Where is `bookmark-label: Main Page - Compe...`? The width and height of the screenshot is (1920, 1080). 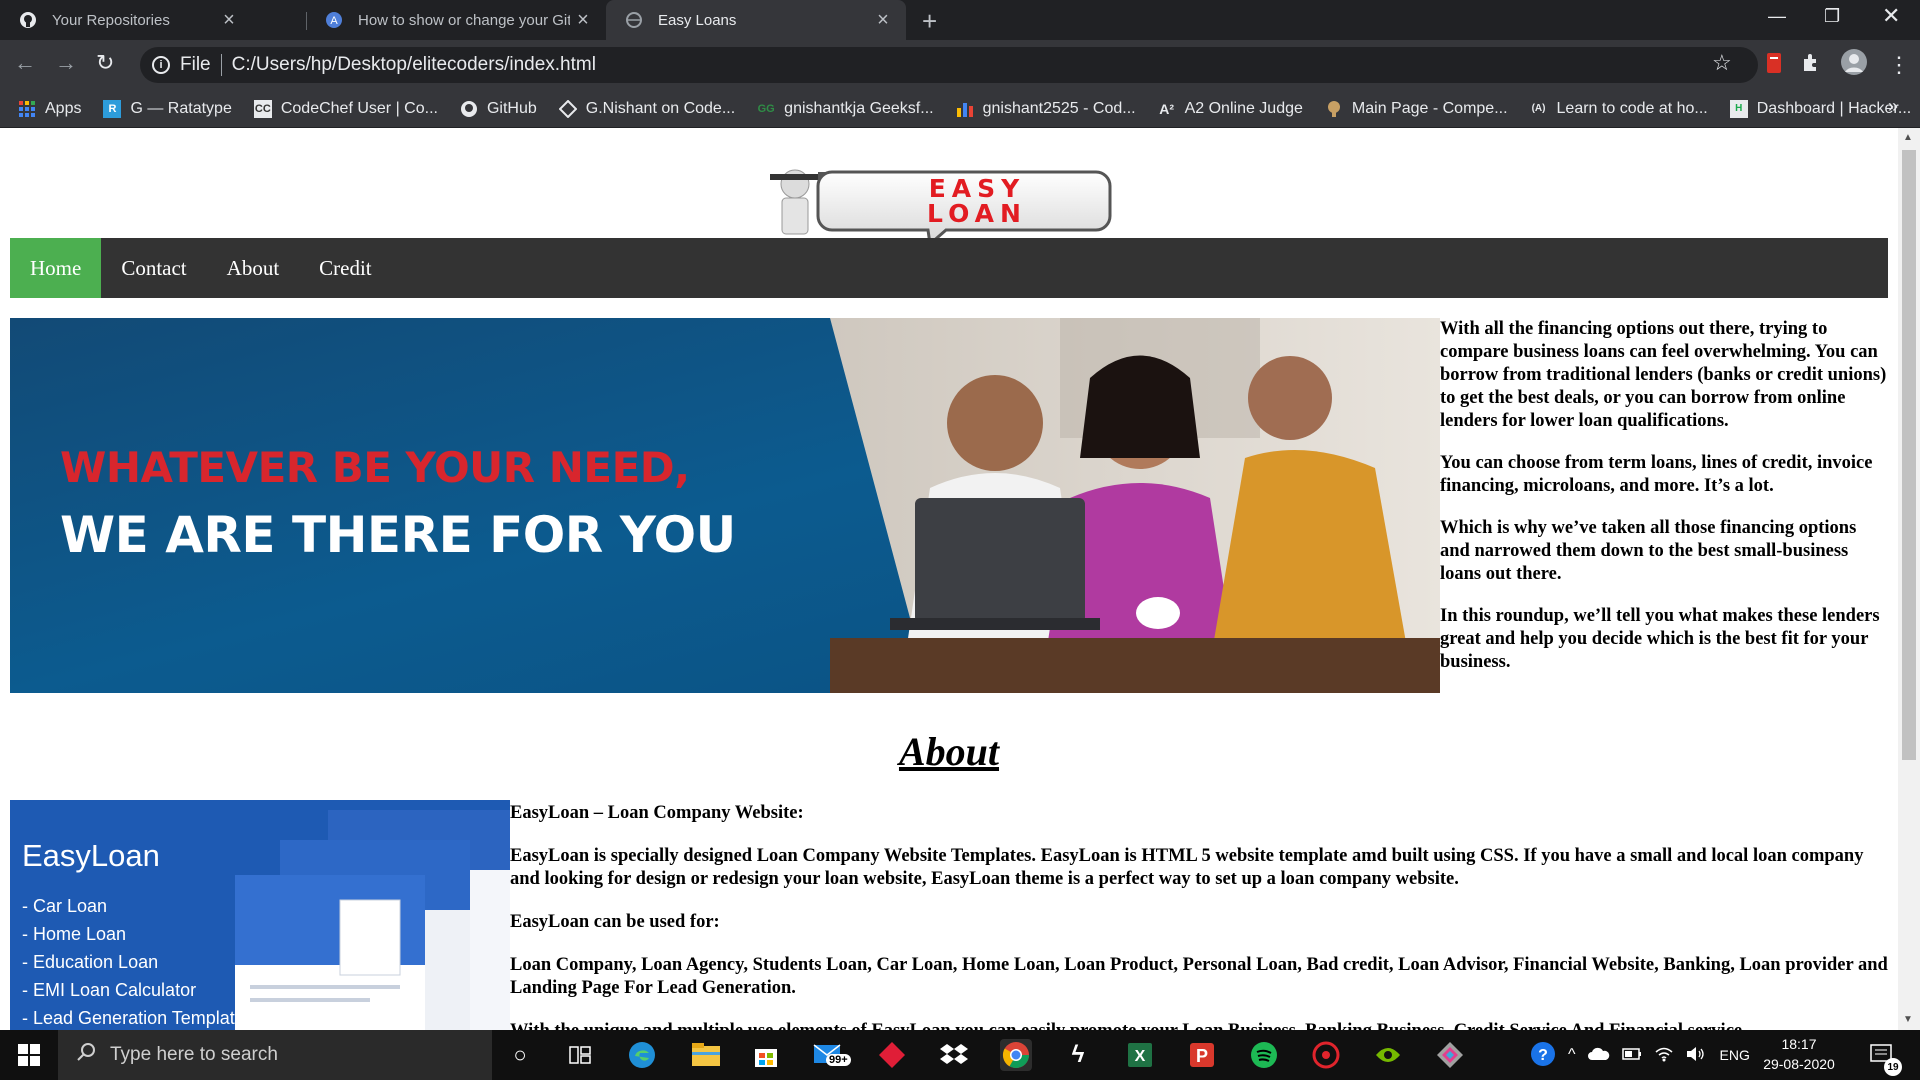 bookmark-label: Main Page - Compe... is located at coordinates (1429, 108).